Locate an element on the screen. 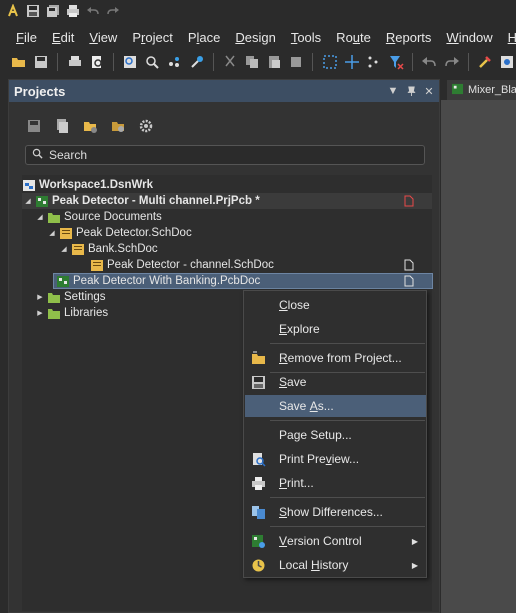 This screenshot has width=516, height=613. tree-sch-bank: ◢ Bank.SchDoc is located at coordinates (108, 249).